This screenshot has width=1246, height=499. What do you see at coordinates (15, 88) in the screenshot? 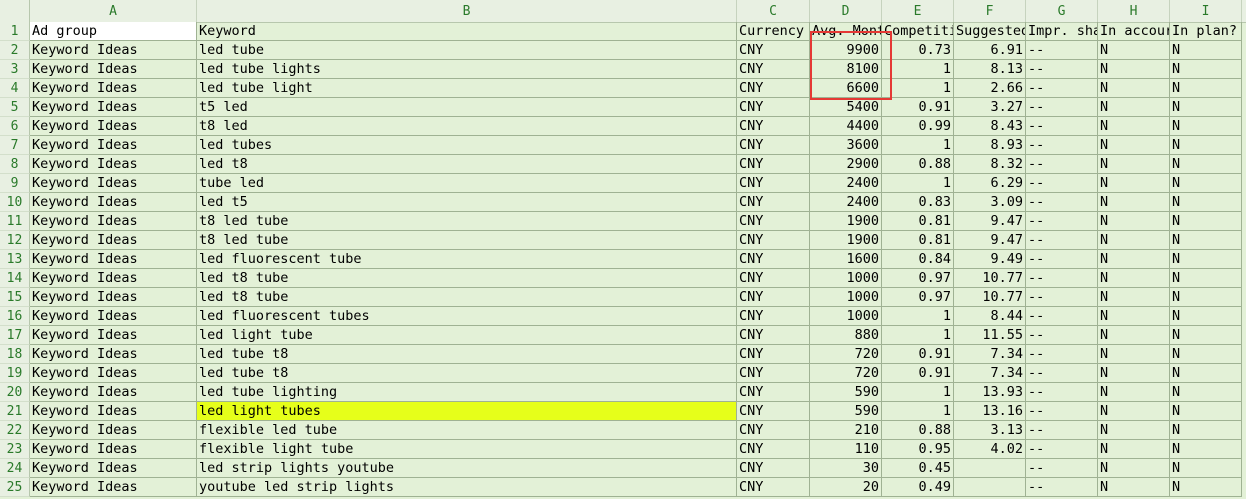
I see `row-number: 4` at bounding box center [15, 88].